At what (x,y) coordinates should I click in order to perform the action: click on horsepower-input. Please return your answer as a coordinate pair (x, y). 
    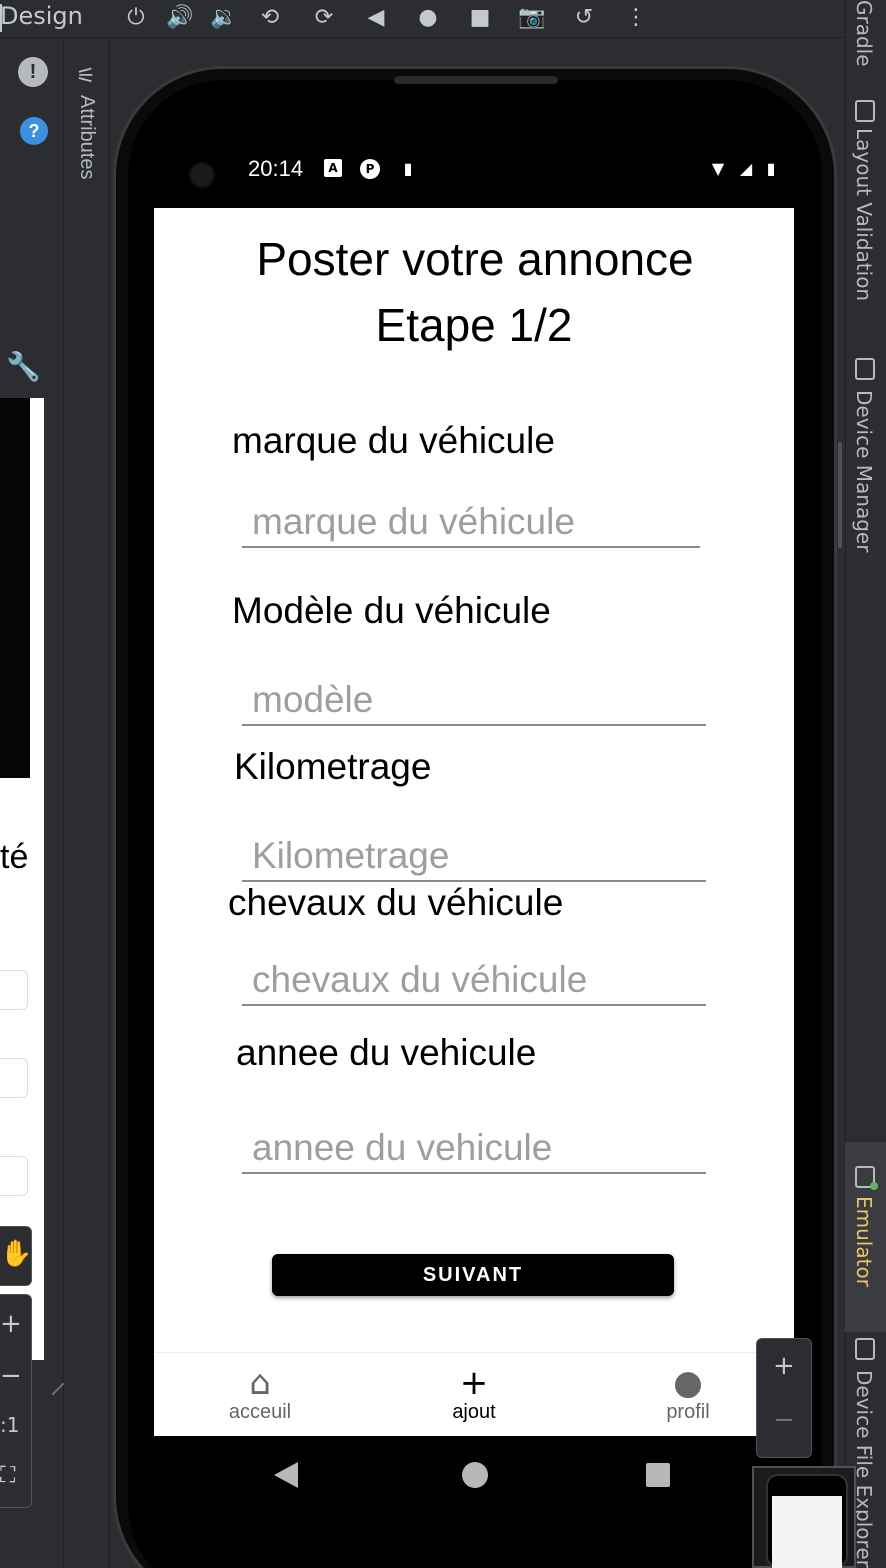
    Looking at the image, I should click on (474, 981).